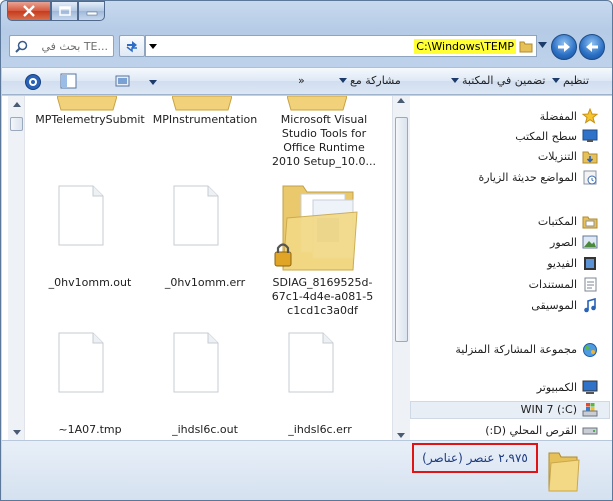  Describe the element at coordinates (21, 46) in the screenshot. I see `search-icon` at that location.